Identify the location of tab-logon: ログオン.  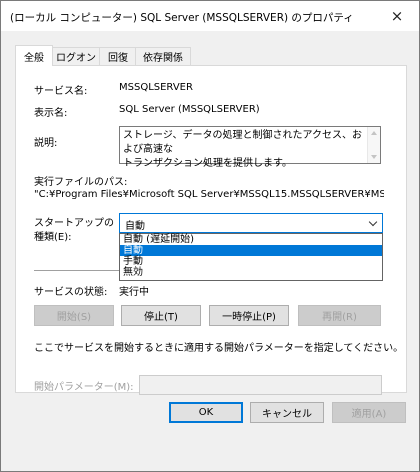
(76, 56).